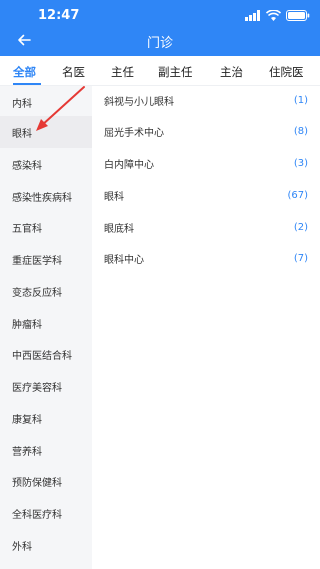 This screenshot has width=320, height=569. I want to click on sidebar-item-label: 眼科, so click(22, 134).